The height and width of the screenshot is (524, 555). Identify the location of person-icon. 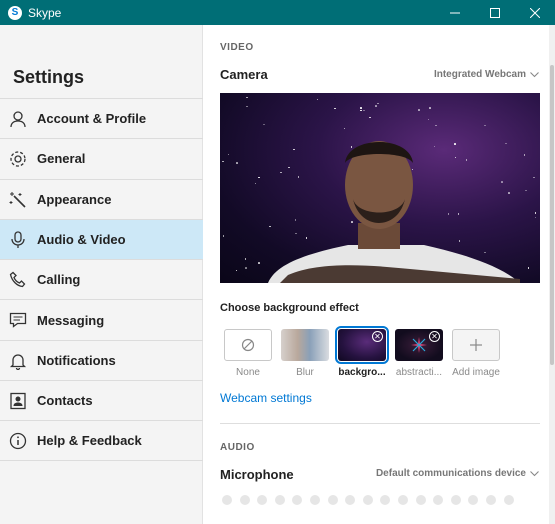
(18, 119).